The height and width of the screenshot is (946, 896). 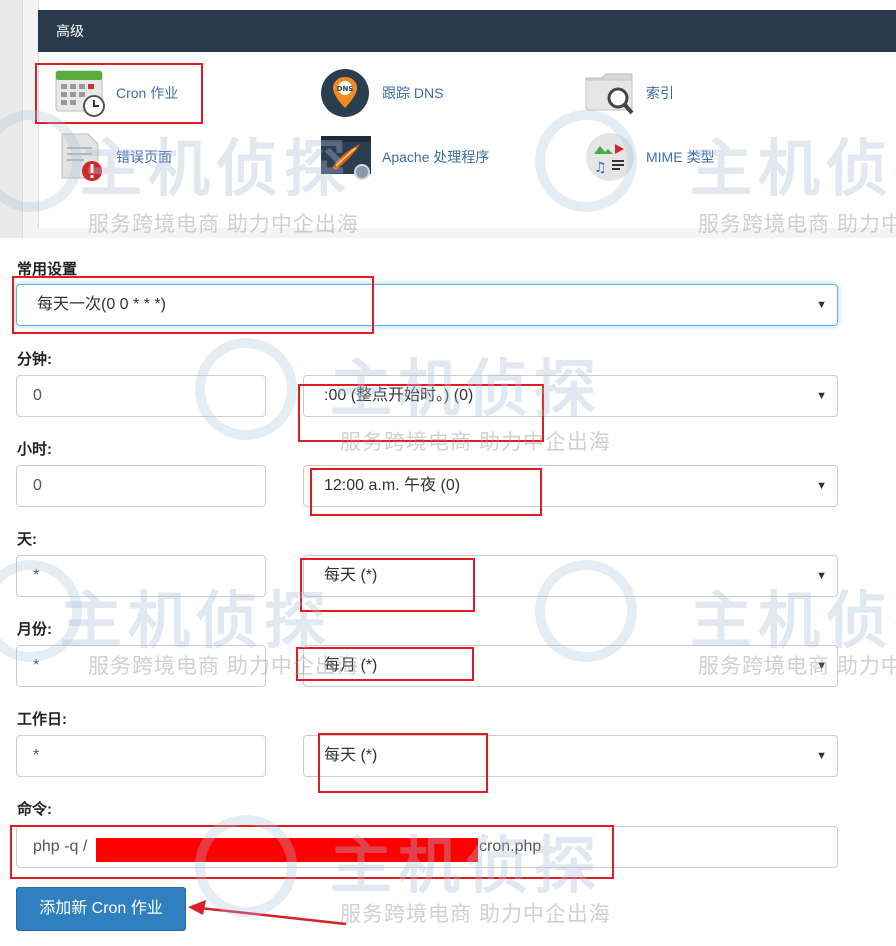 I want to click on minute-label: 分钟:, so click(x=34, y=359).